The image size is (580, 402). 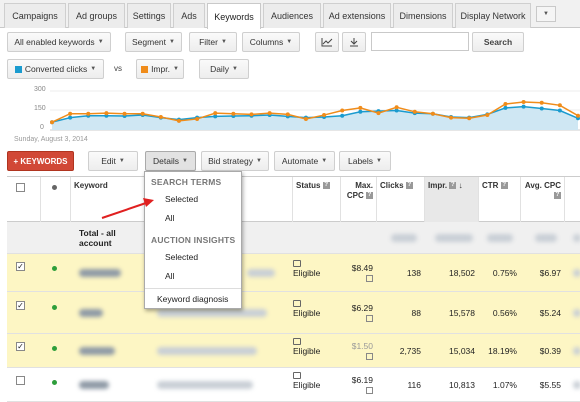 I want to click on table-row: ✓ Eligible $6.29 88 15,578 0.56% $5.24, so click(x=293, y=313).